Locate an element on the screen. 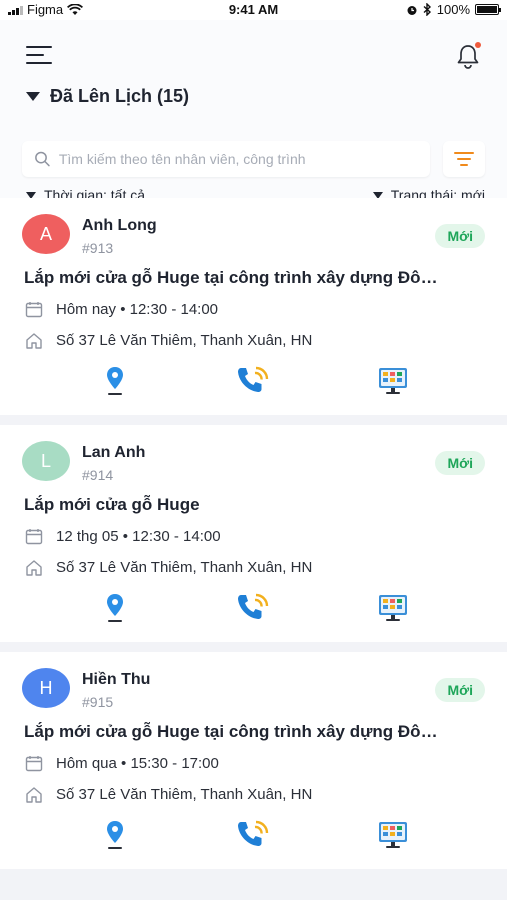 The image size is (507, 900). status-bar: Figma 9:41 AM 100% is located at coordinates (253, 10).